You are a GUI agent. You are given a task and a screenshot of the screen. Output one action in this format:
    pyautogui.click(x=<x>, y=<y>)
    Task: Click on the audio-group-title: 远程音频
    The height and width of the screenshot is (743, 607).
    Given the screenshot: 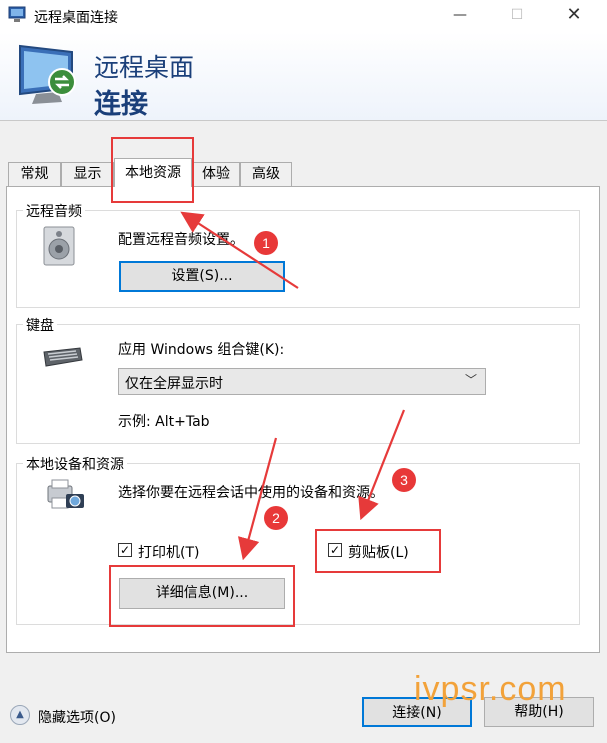 What is the action you would take?
    pyautogui.click(x=54, y=211)
    